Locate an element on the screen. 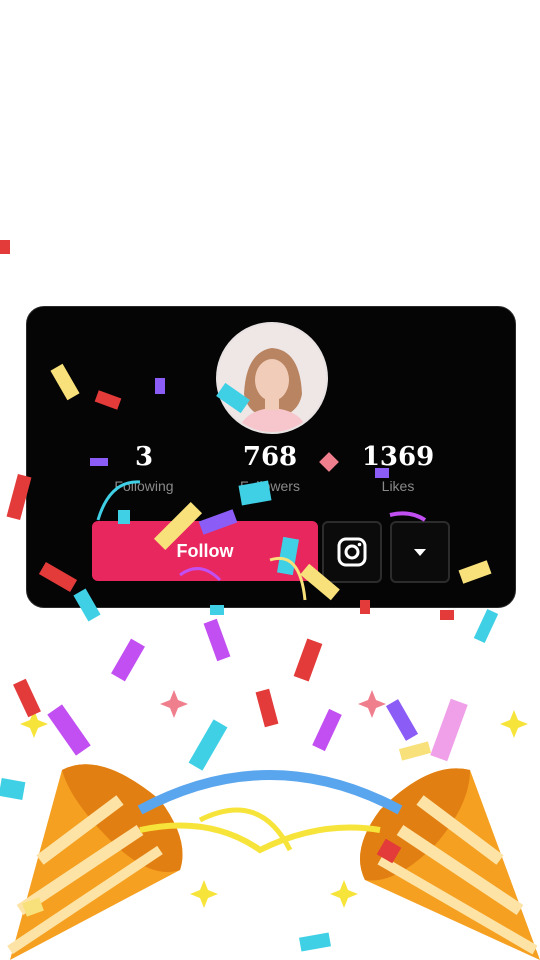  likes-count: 1369 is located at coordinates (398, 457).